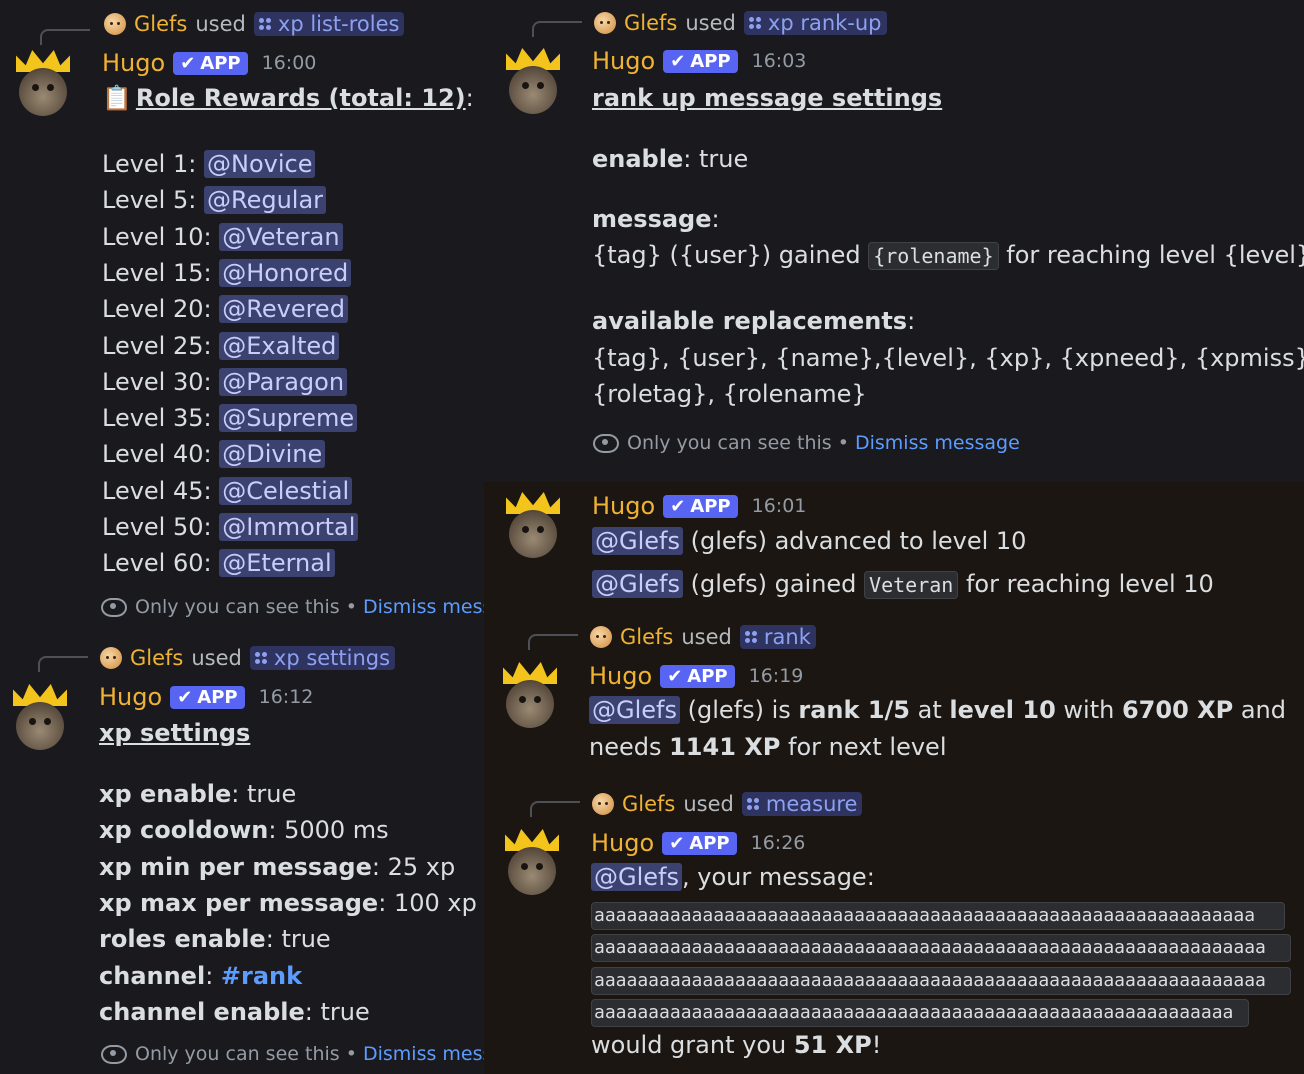  What do you see at coordinates (276, 830) in the screenshot?
I see `setting-sep: :` at bounding box center [276, 830].